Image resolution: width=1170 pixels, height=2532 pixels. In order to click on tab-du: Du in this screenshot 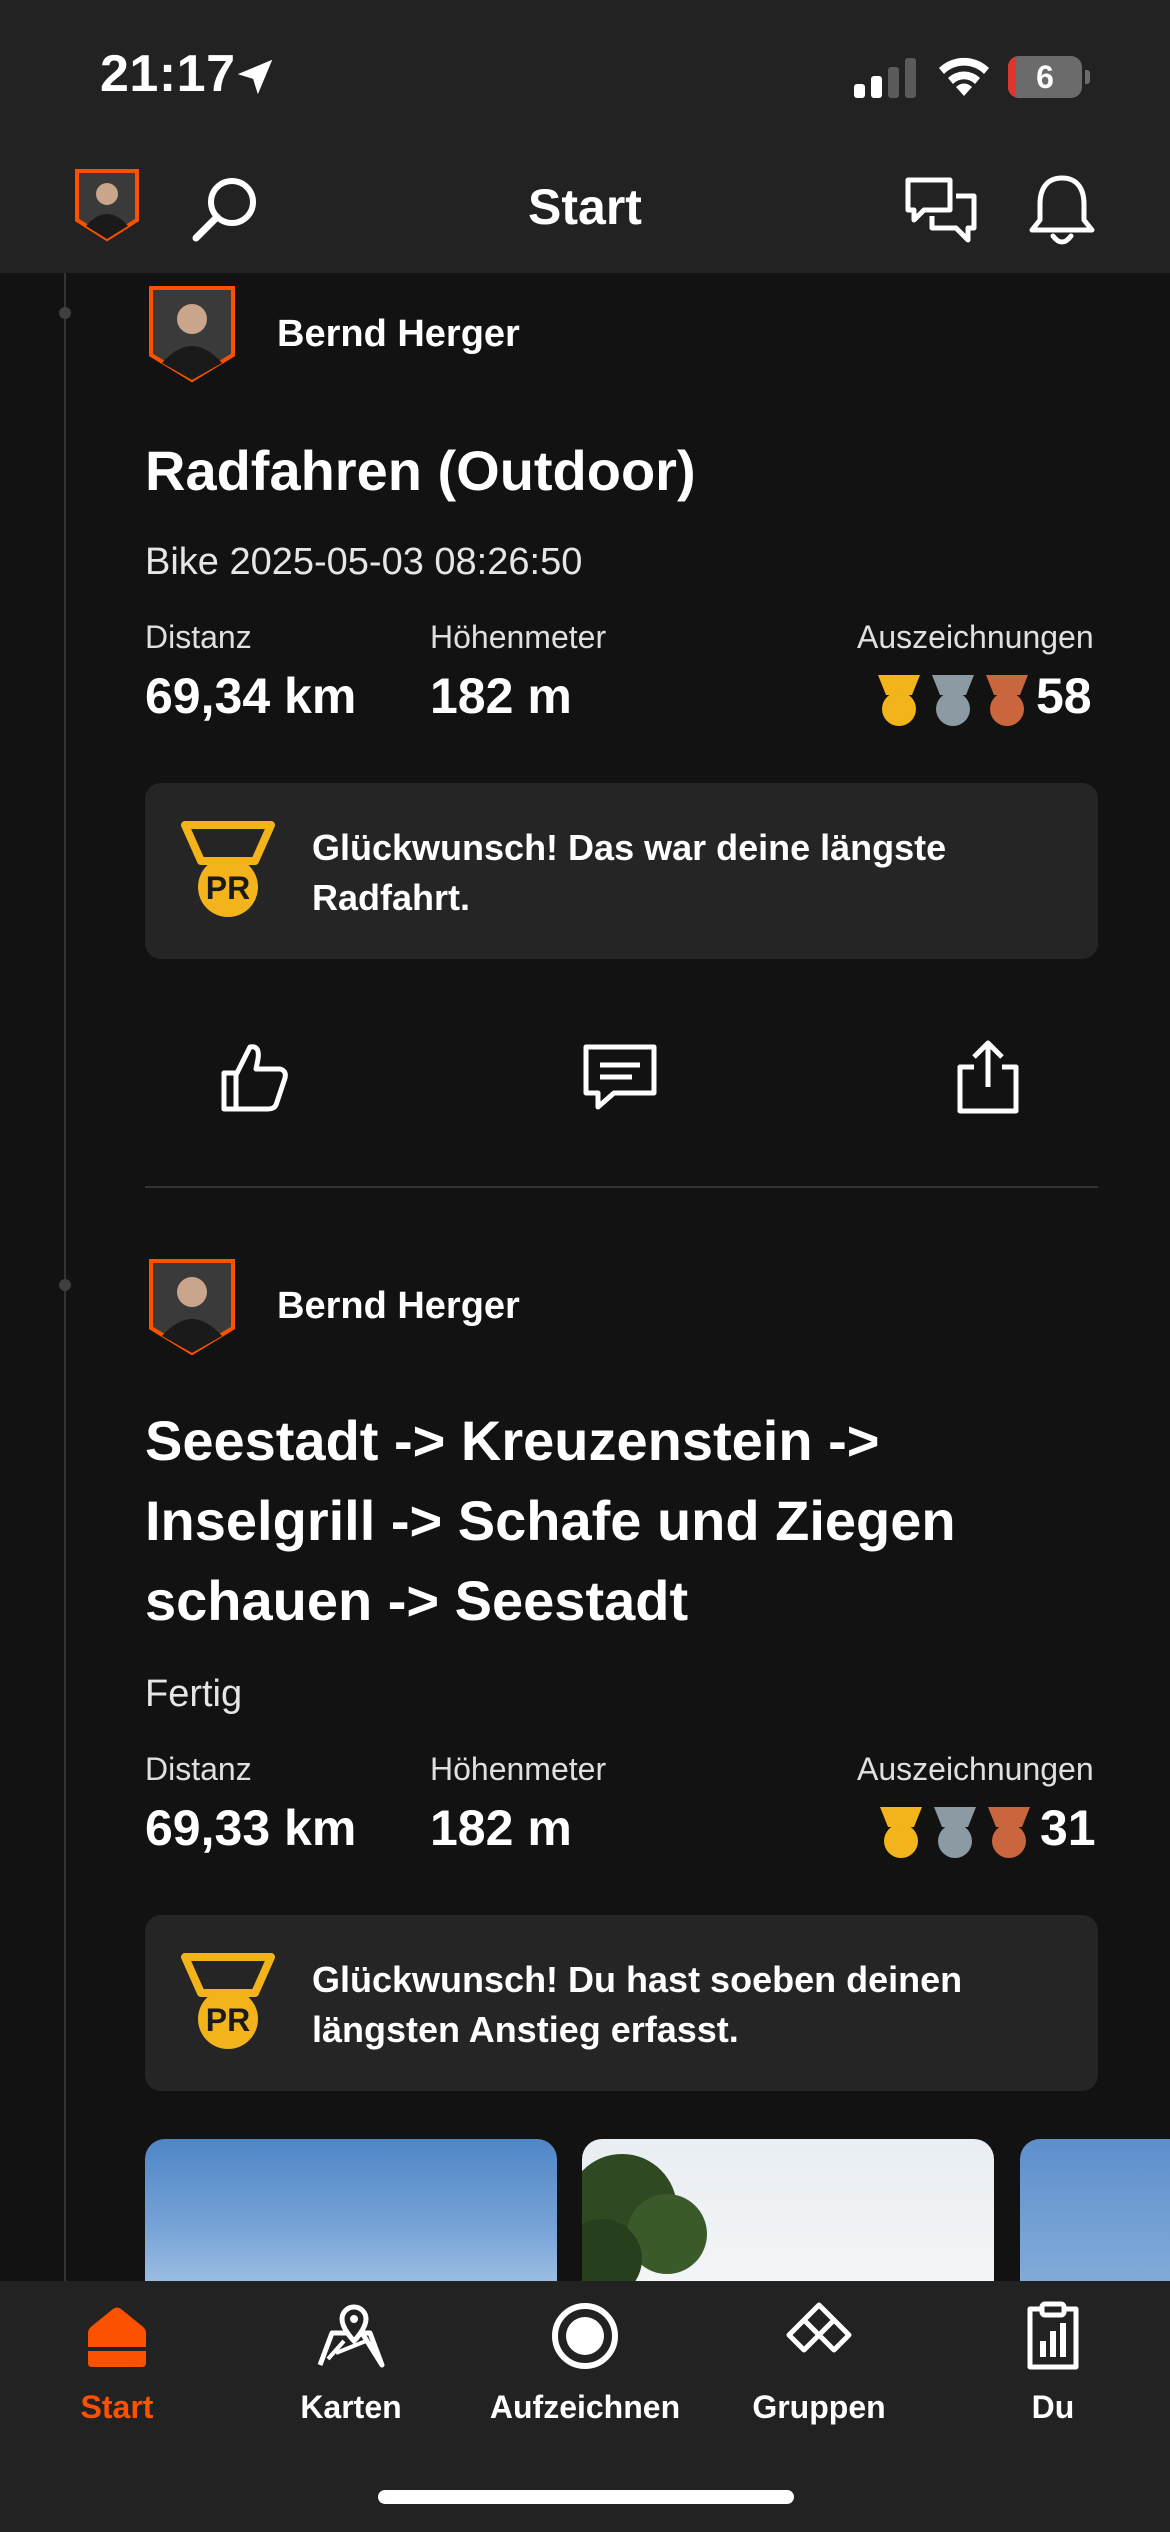, I will do `click(1053, 2361)`.